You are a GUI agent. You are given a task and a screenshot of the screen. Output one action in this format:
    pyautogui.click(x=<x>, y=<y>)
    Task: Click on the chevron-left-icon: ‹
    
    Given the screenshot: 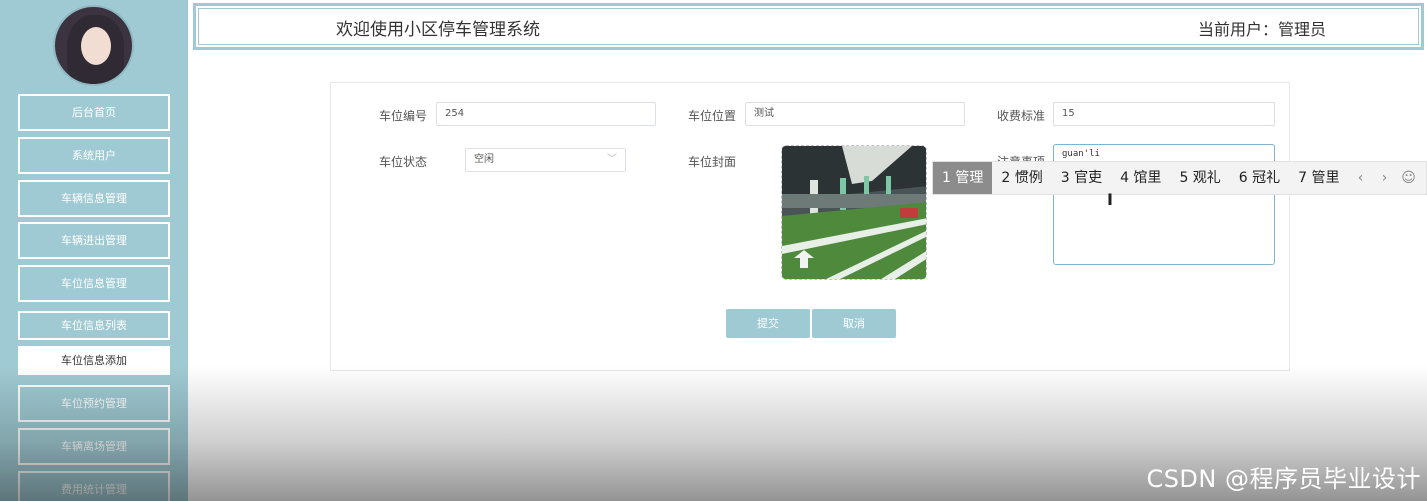 What is the action you would take?
    pyautogui.click(x=1361, y=178)
    